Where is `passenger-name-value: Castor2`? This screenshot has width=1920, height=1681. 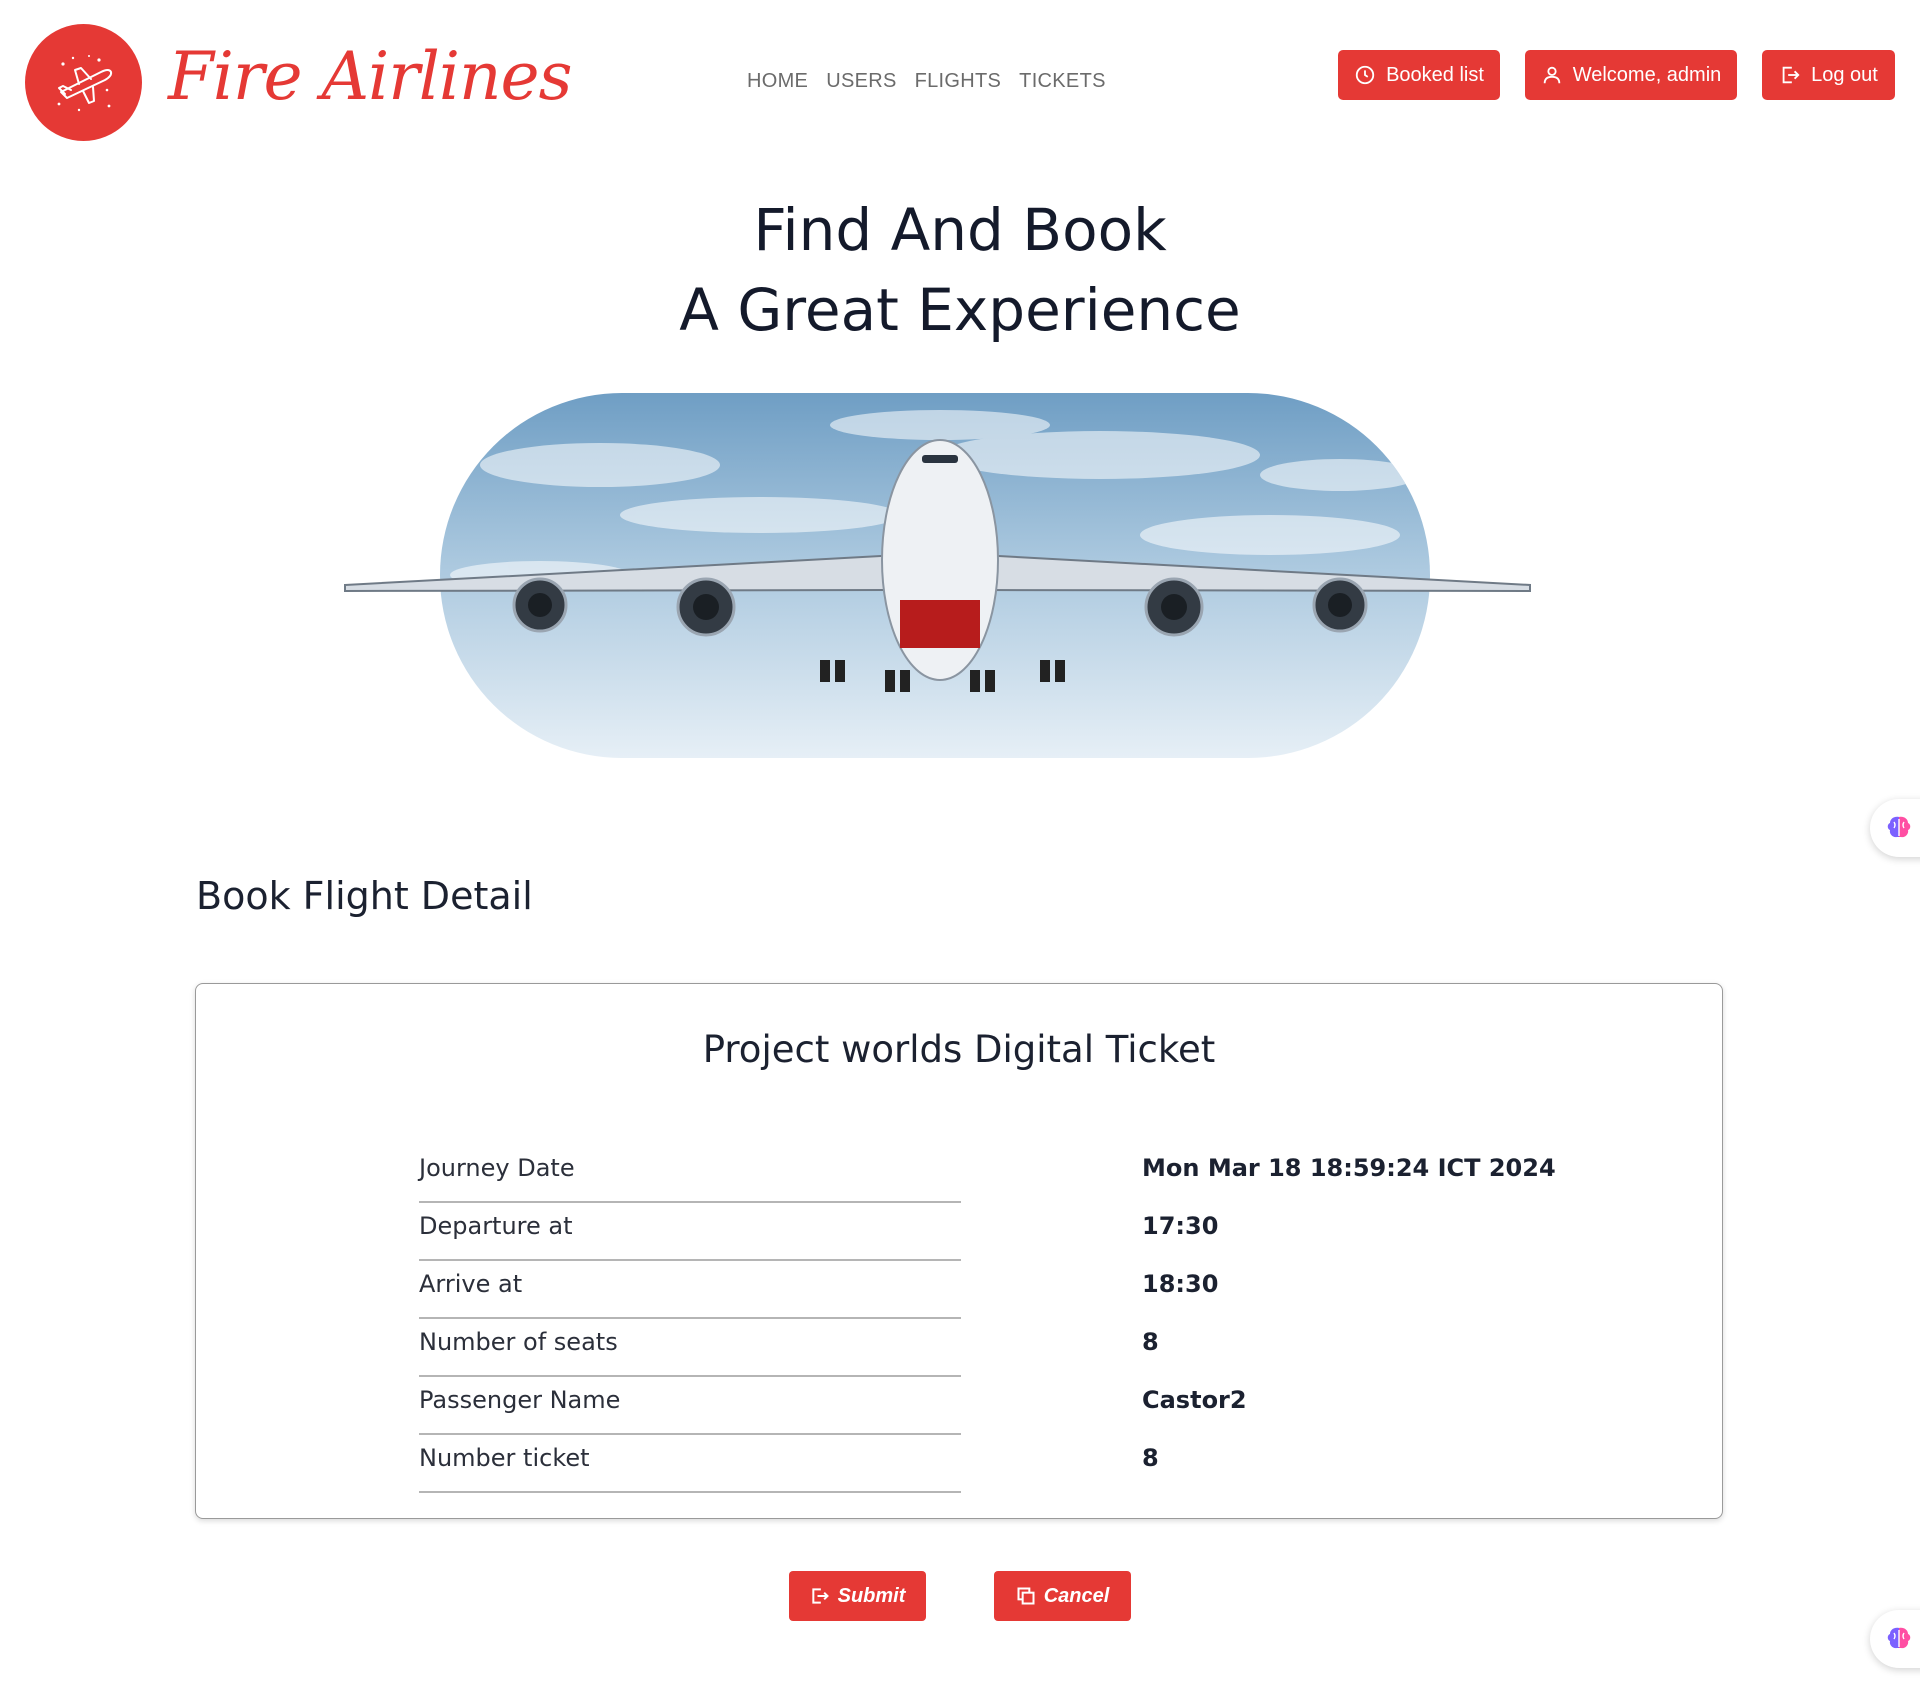
passenger-name-value: Castor2 is located at coordinates (1194, 1400).